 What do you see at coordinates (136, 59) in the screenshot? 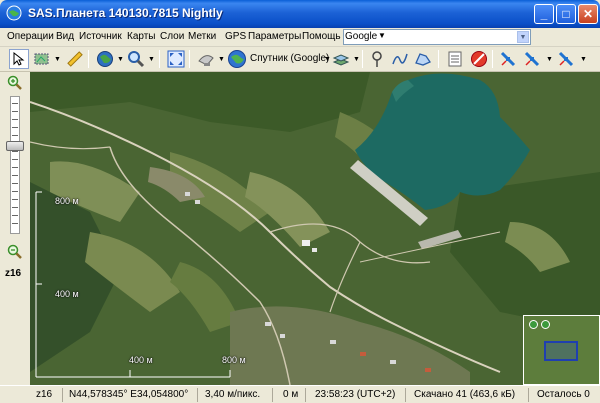
I see `magnifier-icon` at bounding box center [136, 59].